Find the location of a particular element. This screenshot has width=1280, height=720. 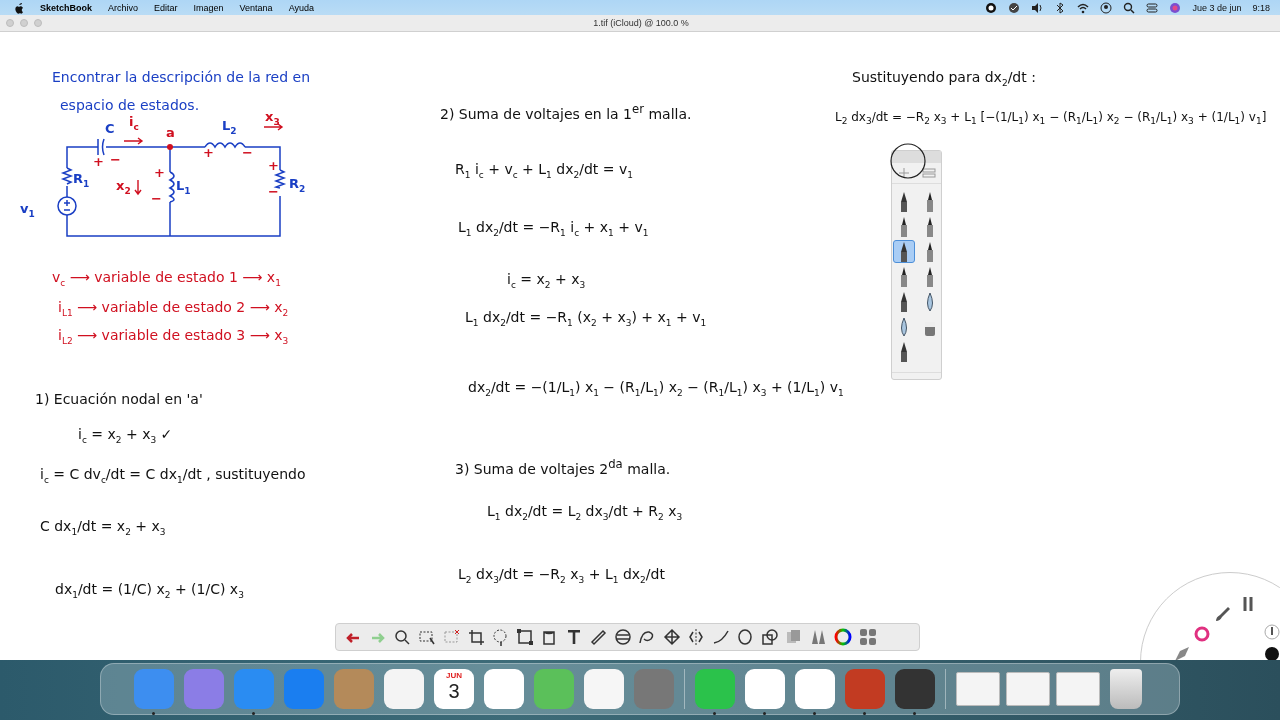

search-icon is located at coordinates (1129, 7).